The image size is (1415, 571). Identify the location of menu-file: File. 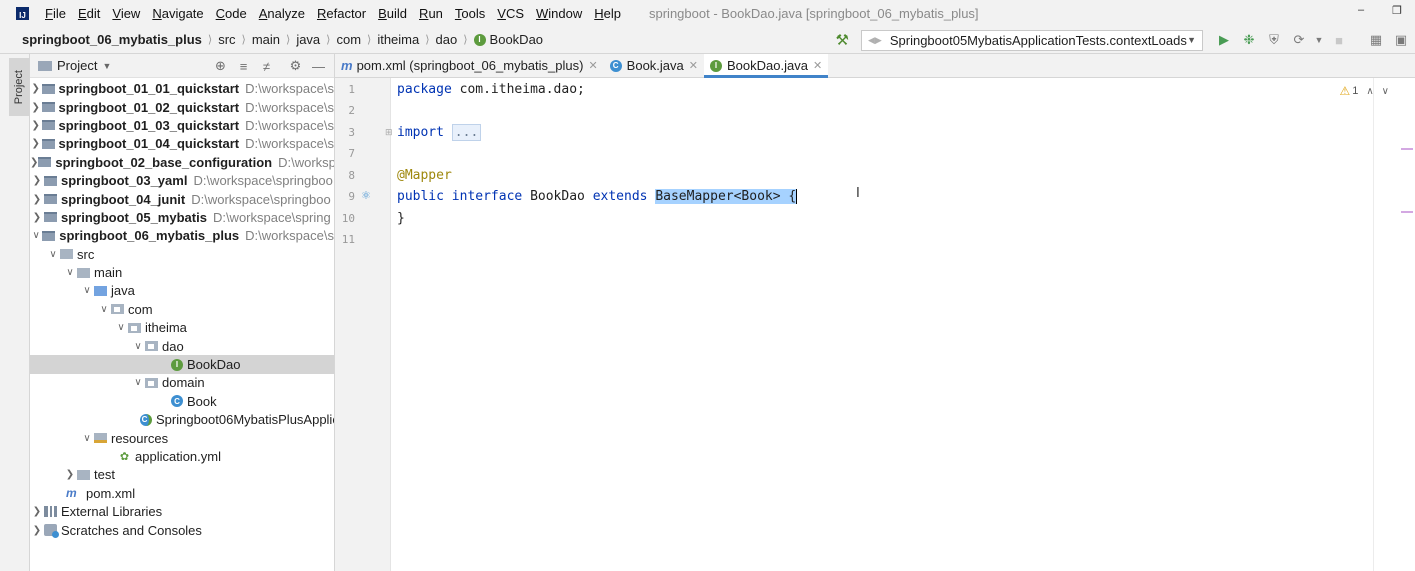
(55, 13).